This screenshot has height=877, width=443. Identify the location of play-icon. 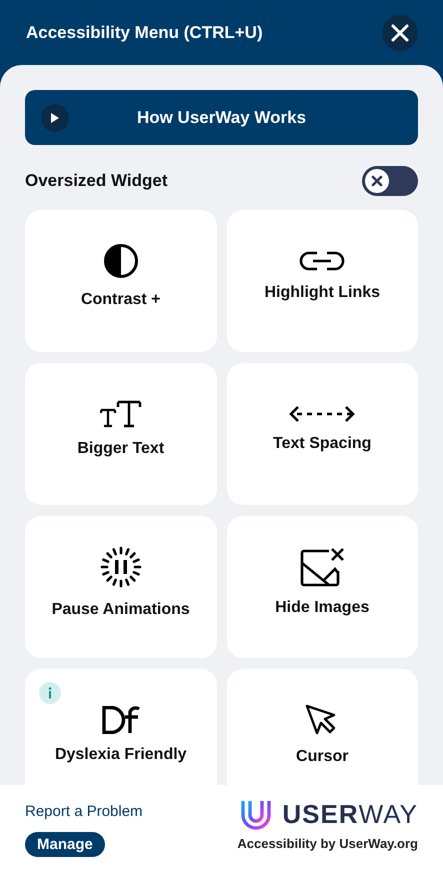
(55, 118).